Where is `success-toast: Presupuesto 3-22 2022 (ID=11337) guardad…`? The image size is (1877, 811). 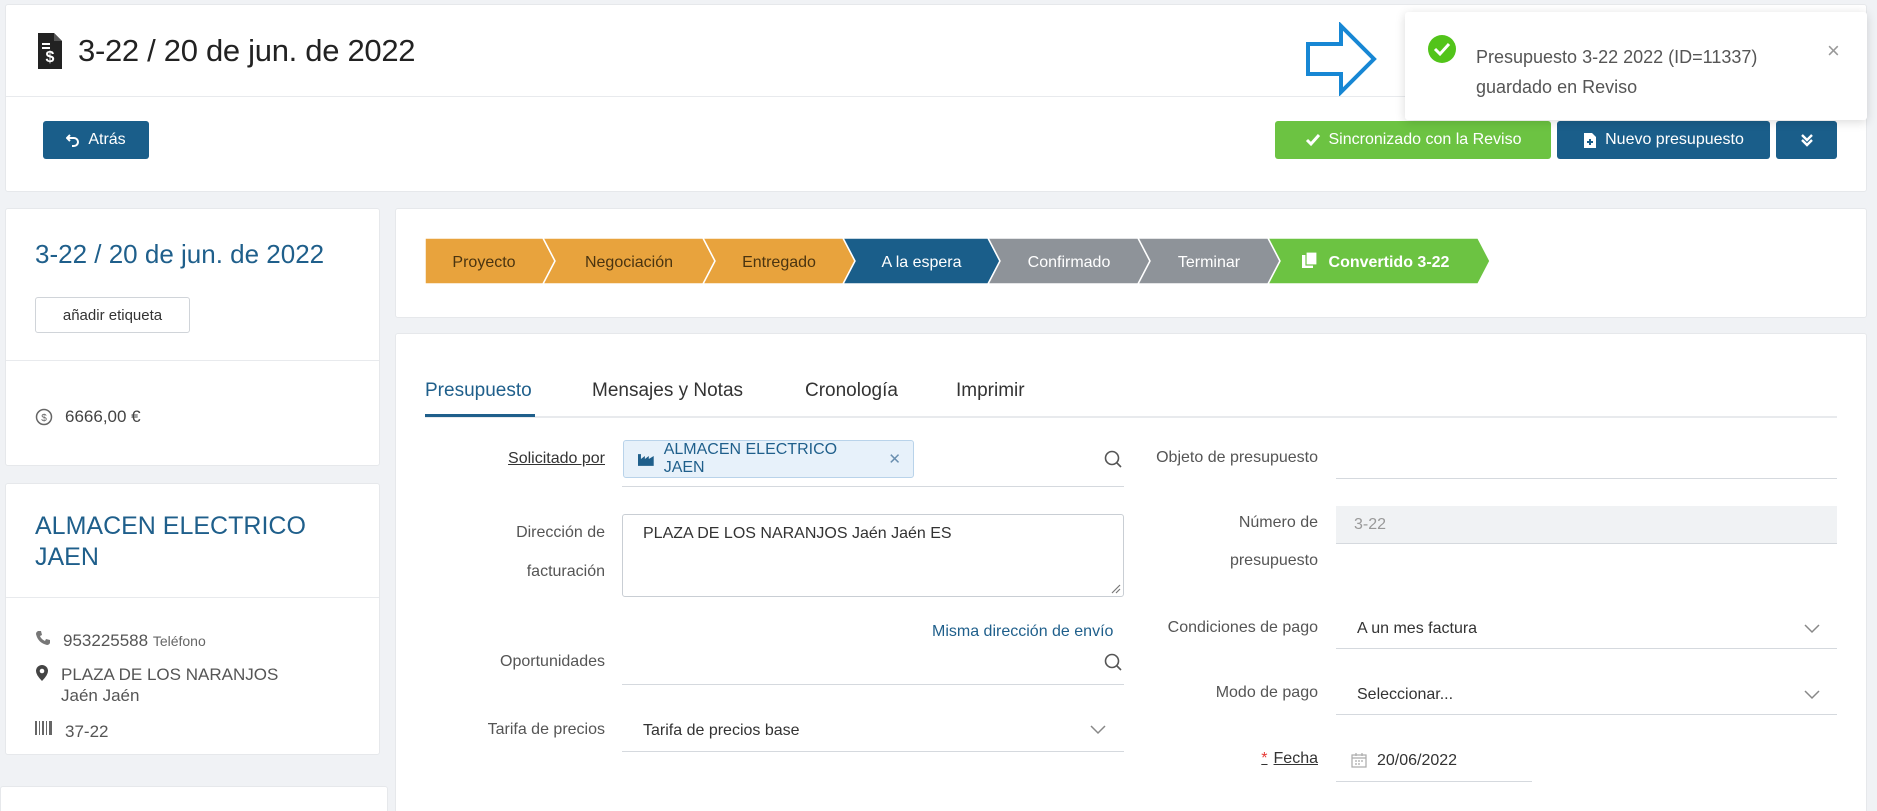 success-toast: Presupuesto 3-22 2022 (ID=11337) guardad… is located at coordinates (1636, 66).